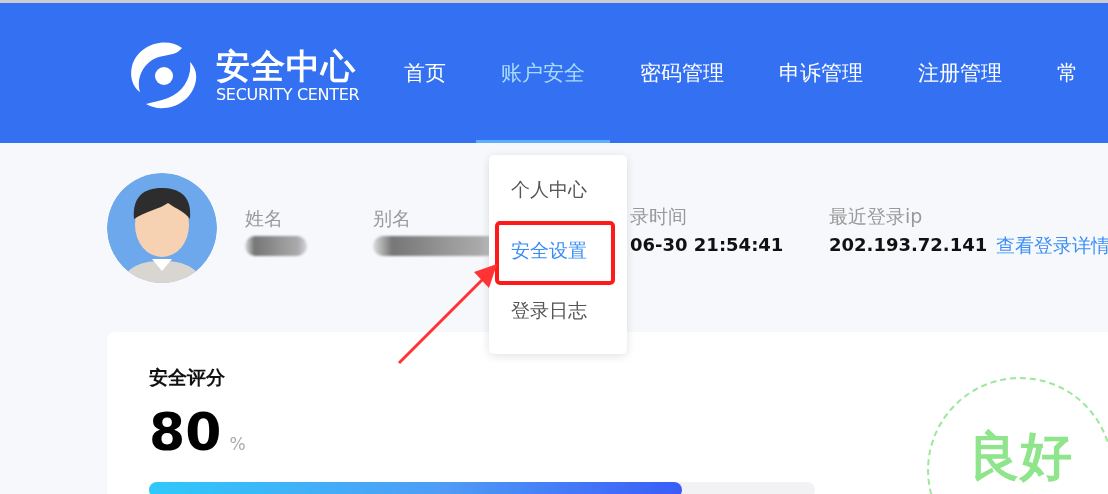 The image size is (1108, 494). Describe the element at coordinates (659, 216) in the screenshot. I see `field-label: 录时间` at that location.